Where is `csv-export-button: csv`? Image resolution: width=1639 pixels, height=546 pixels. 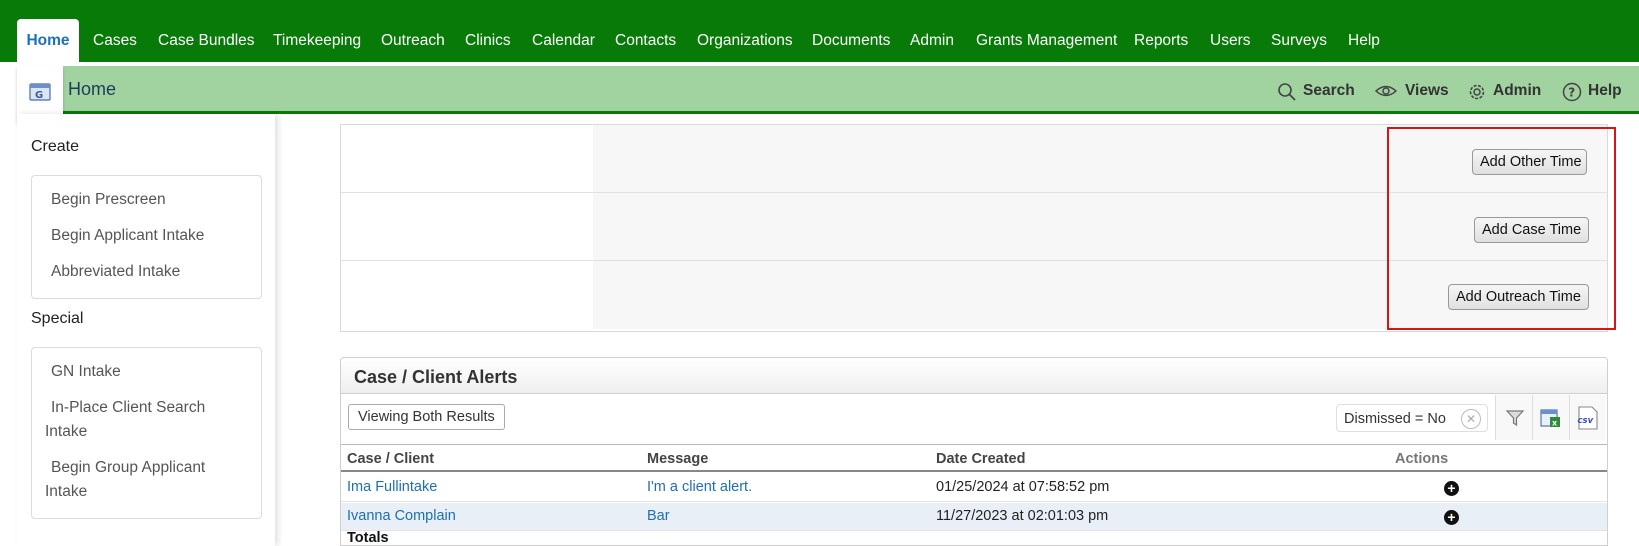
csv-export-button: csv is located at coordinates (1587, 417).